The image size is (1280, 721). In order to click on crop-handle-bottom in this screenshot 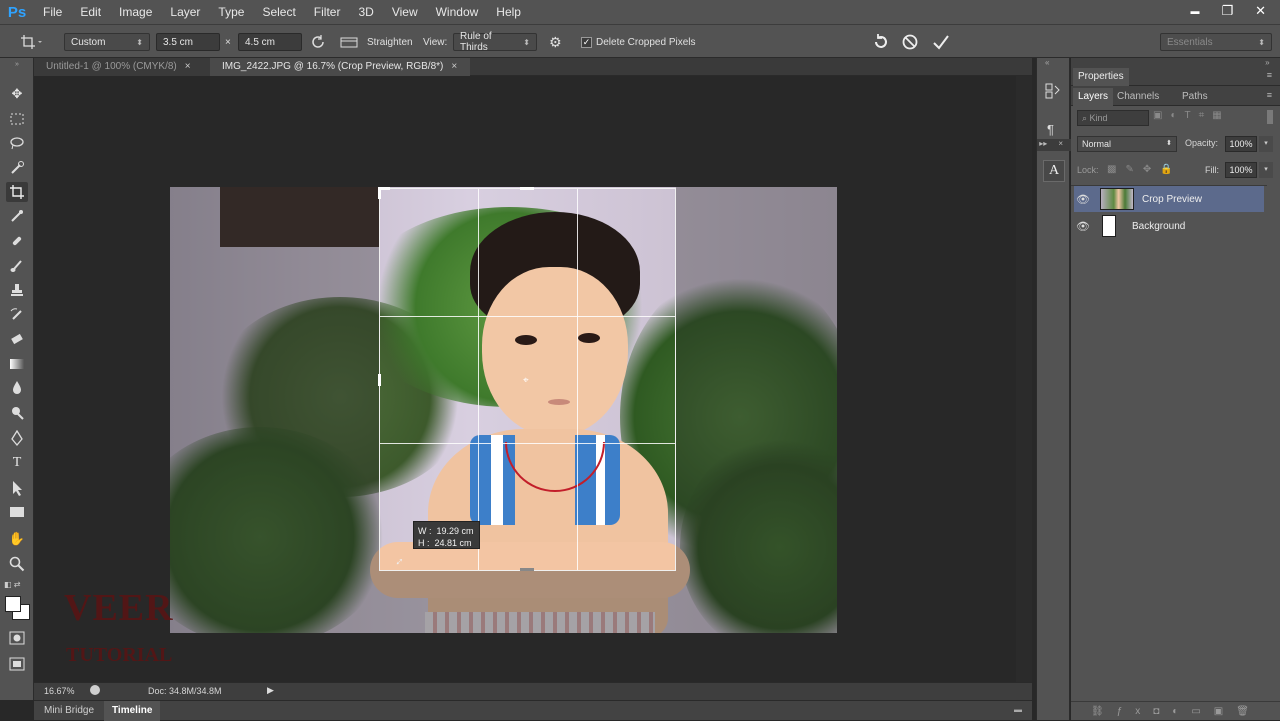, I will do `click(527, 569)`.